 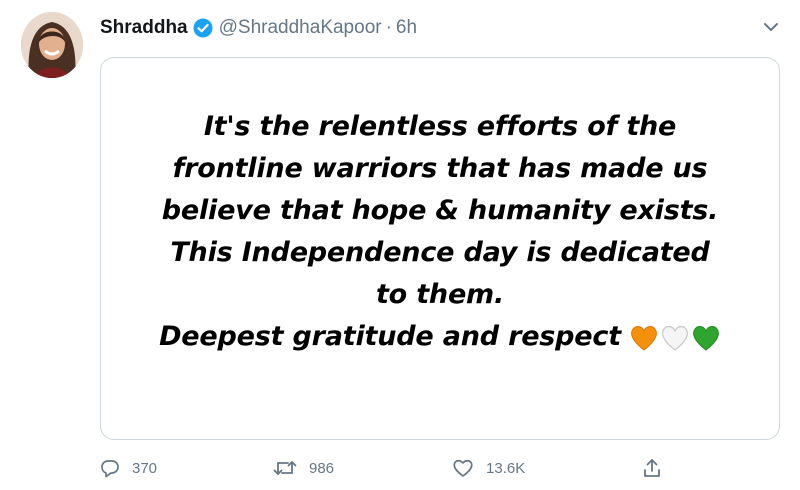 I want to click on chevron-down-icon, so click(x=771, y=27).